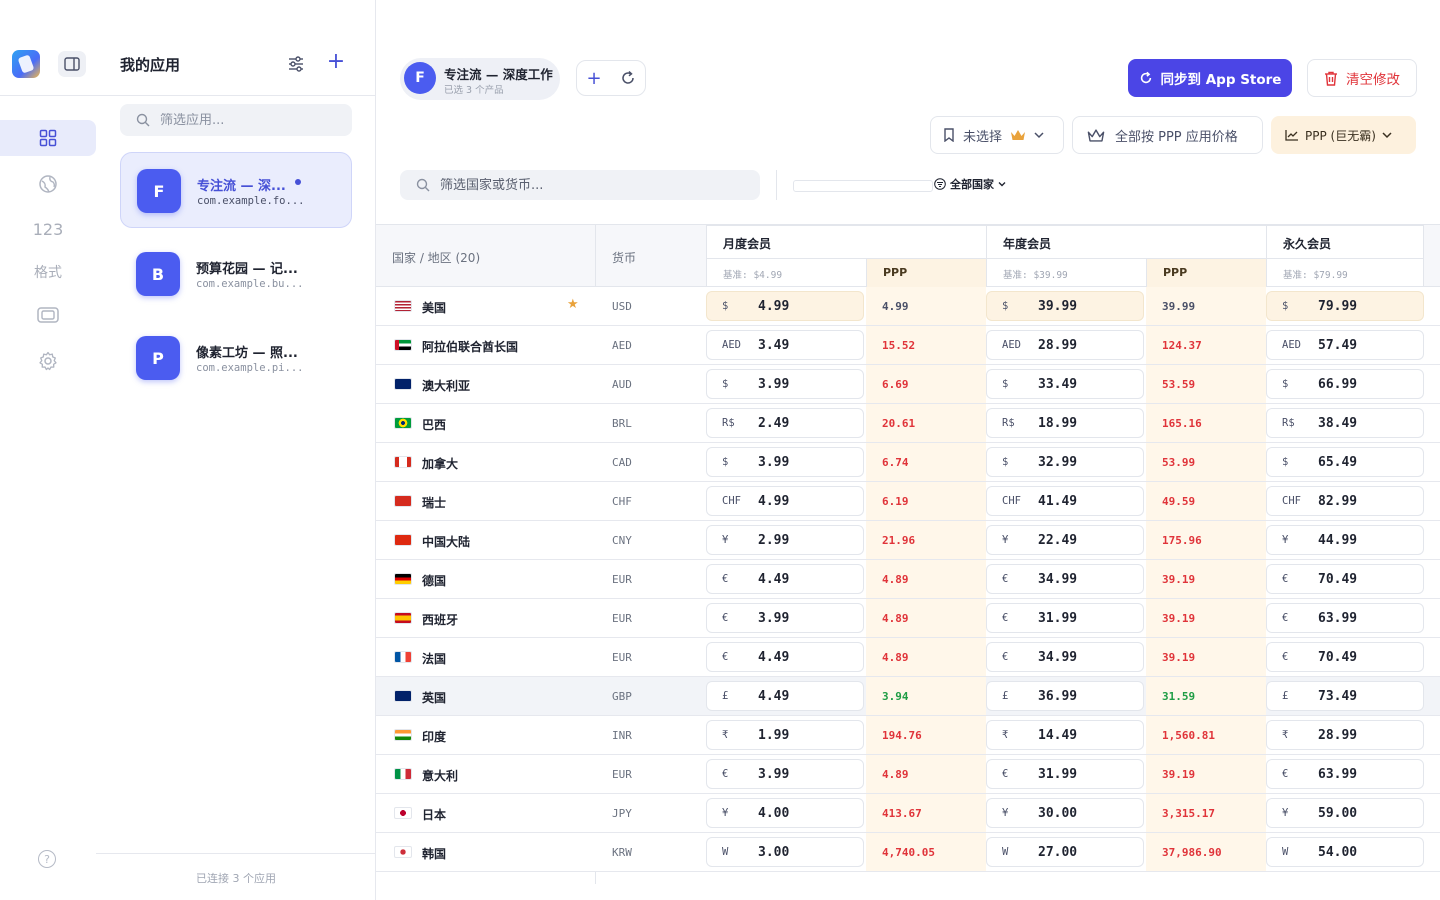  Describe the element at coordinates (1345, 540) in the screenshot. I see `price-input-lifetime: ¥44.99` at that location.